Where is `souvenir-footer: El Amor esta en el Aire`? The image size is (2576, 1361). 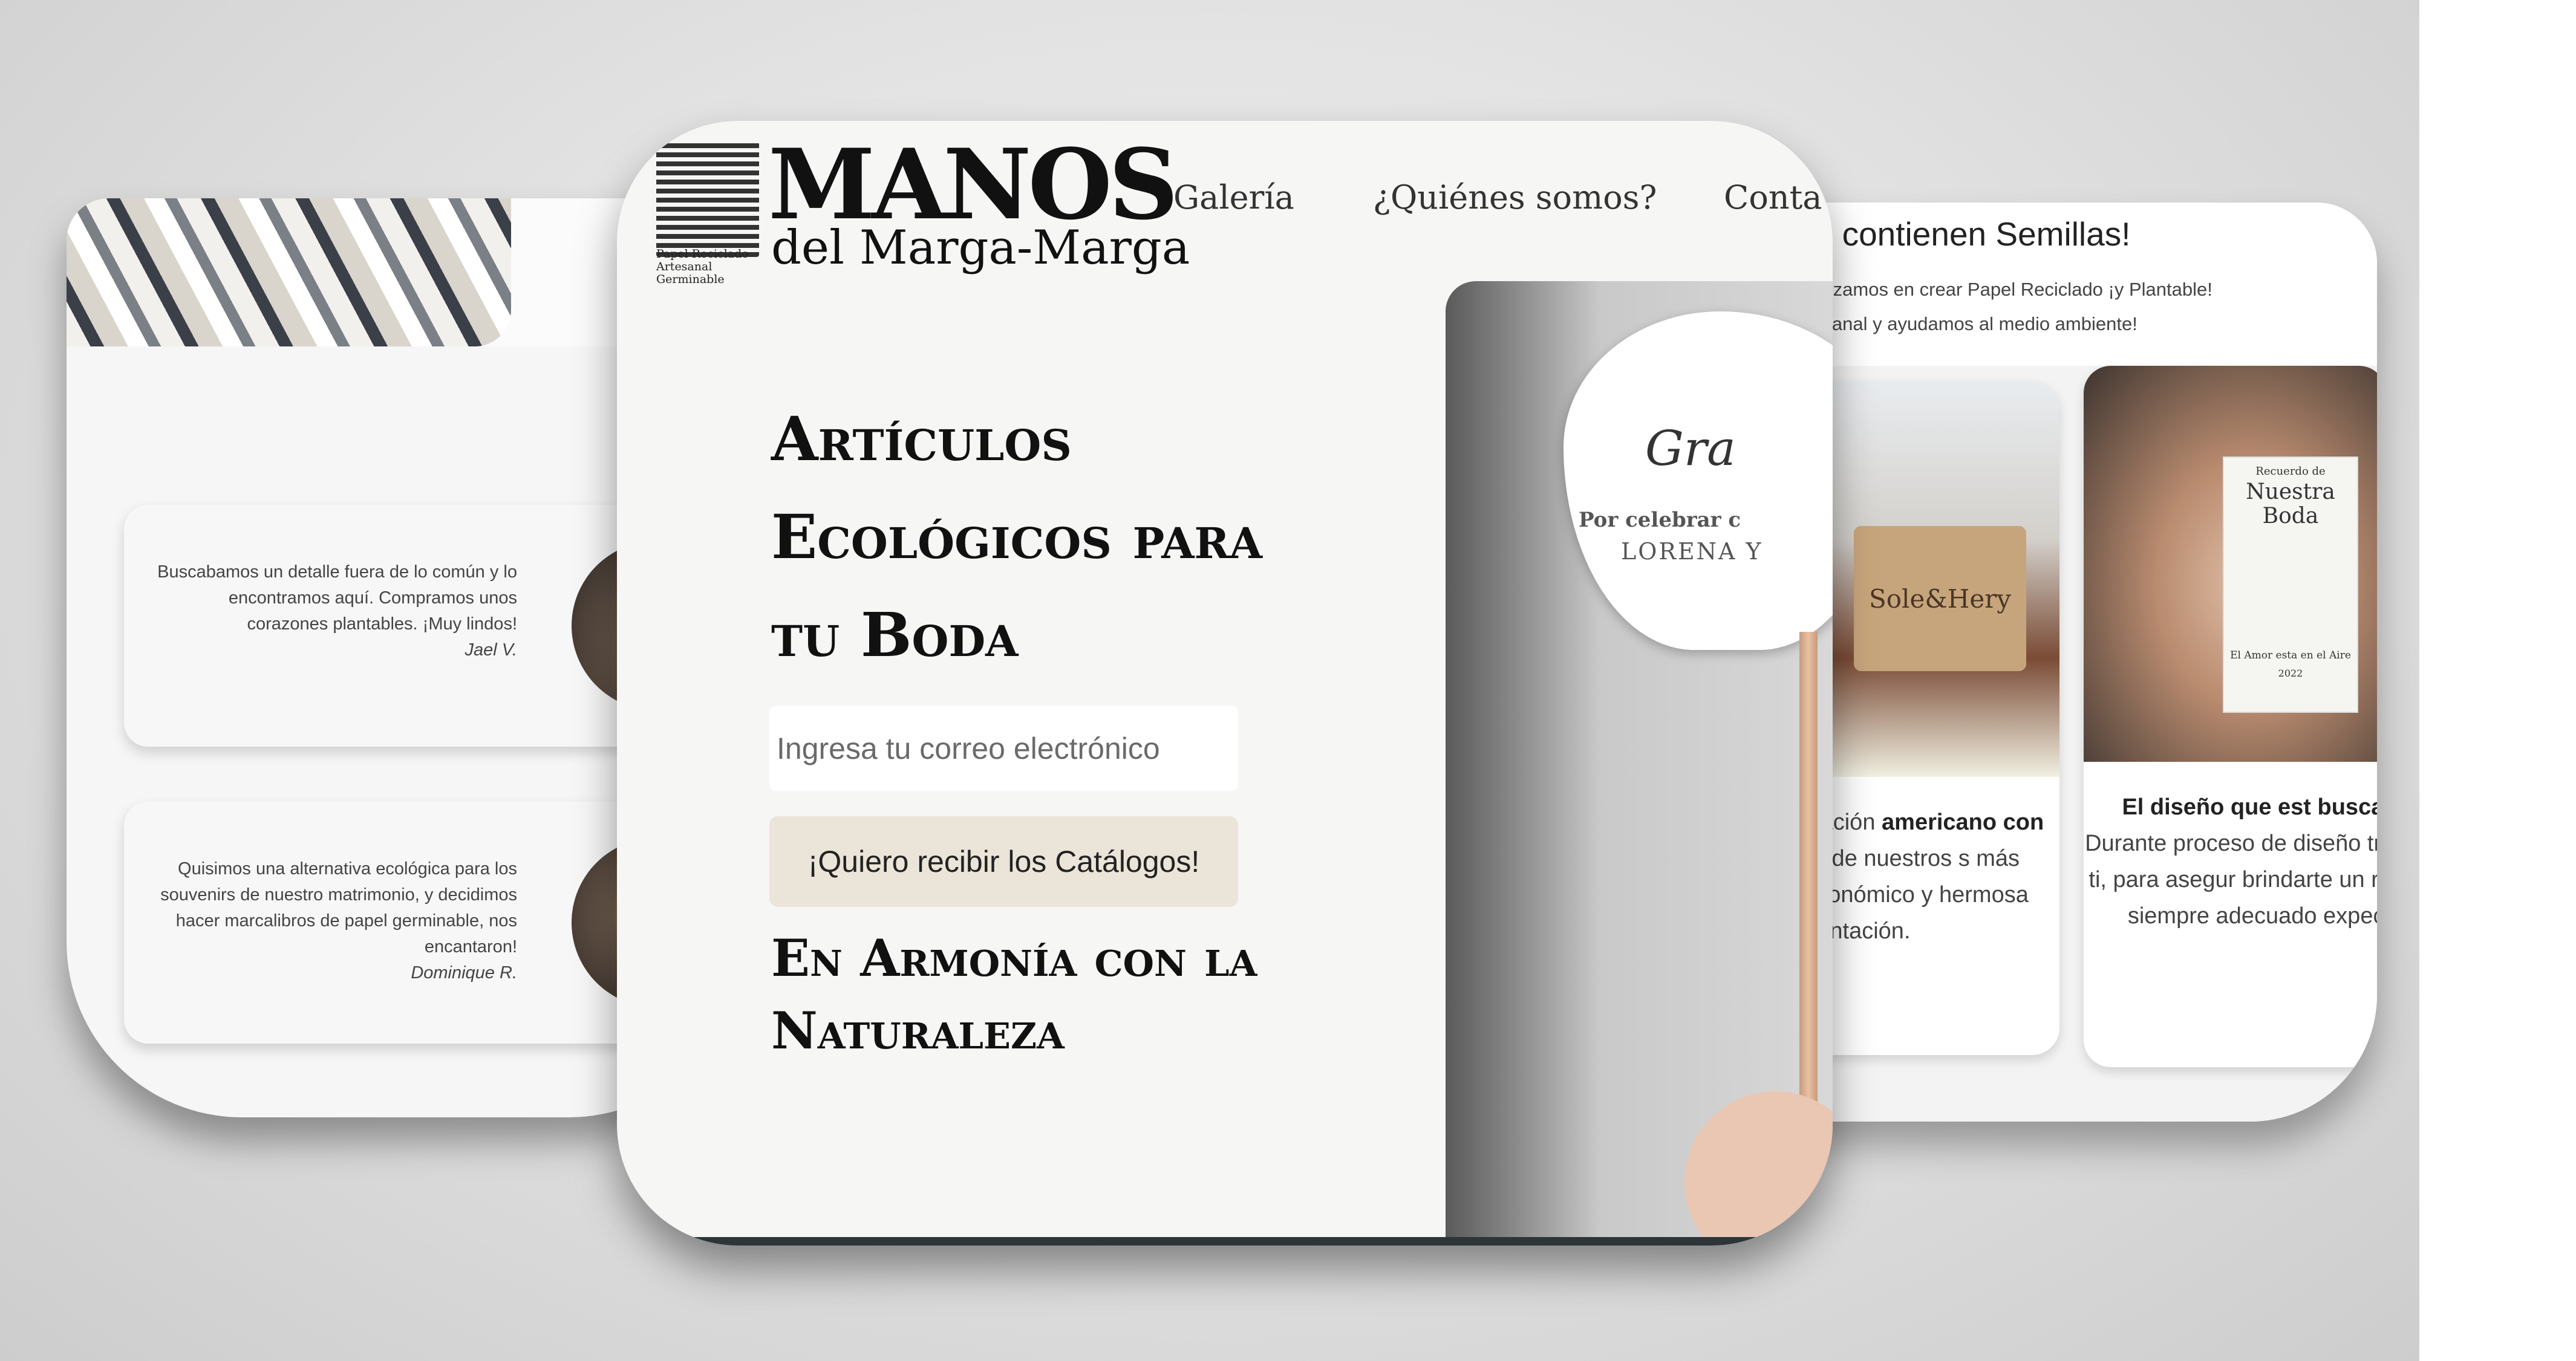
souvenir-footer: El Amor esta en el Aire is located at coordinates (2290, 655).